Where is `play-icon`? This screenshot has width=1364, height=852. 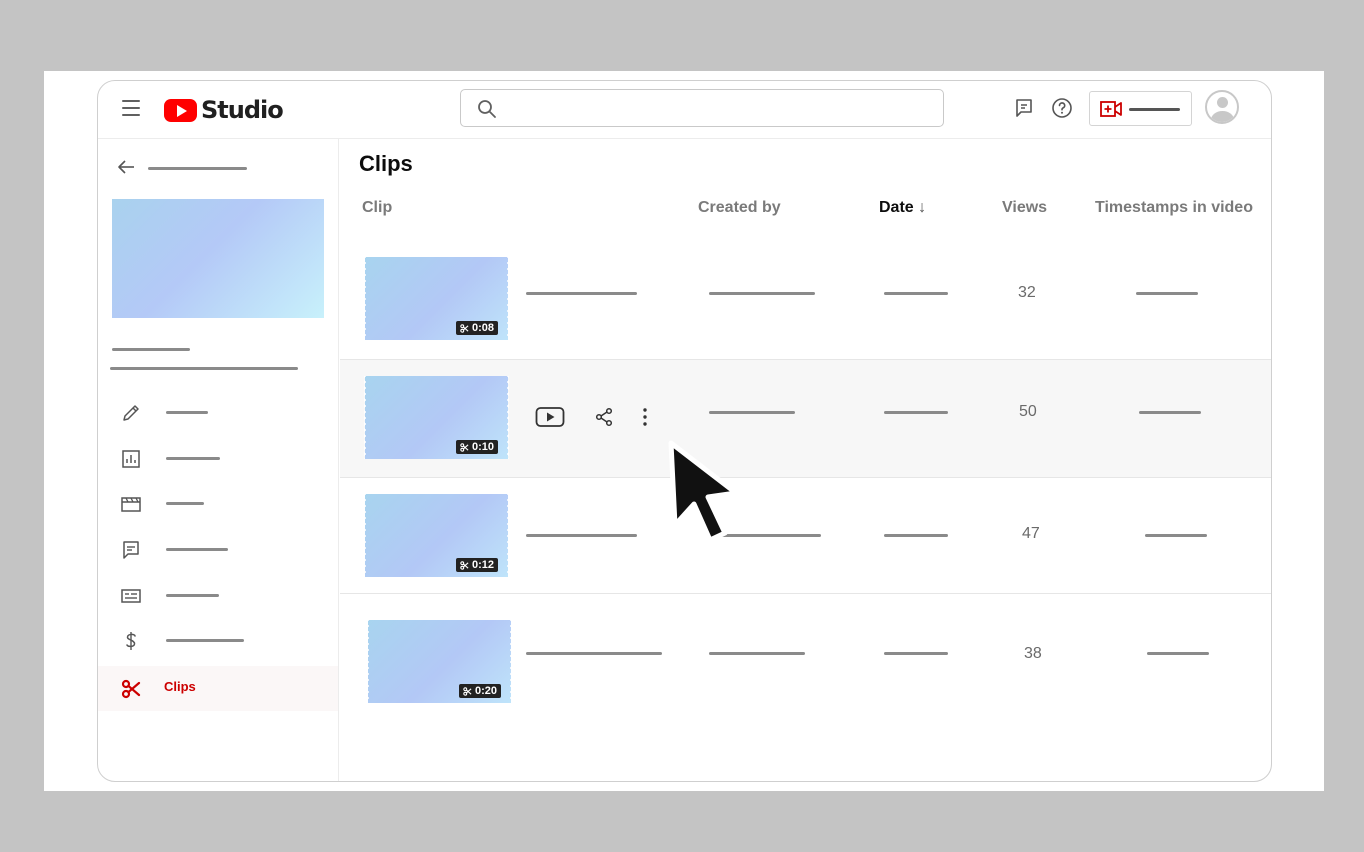 play-icon is located at coordinates (550, 417).